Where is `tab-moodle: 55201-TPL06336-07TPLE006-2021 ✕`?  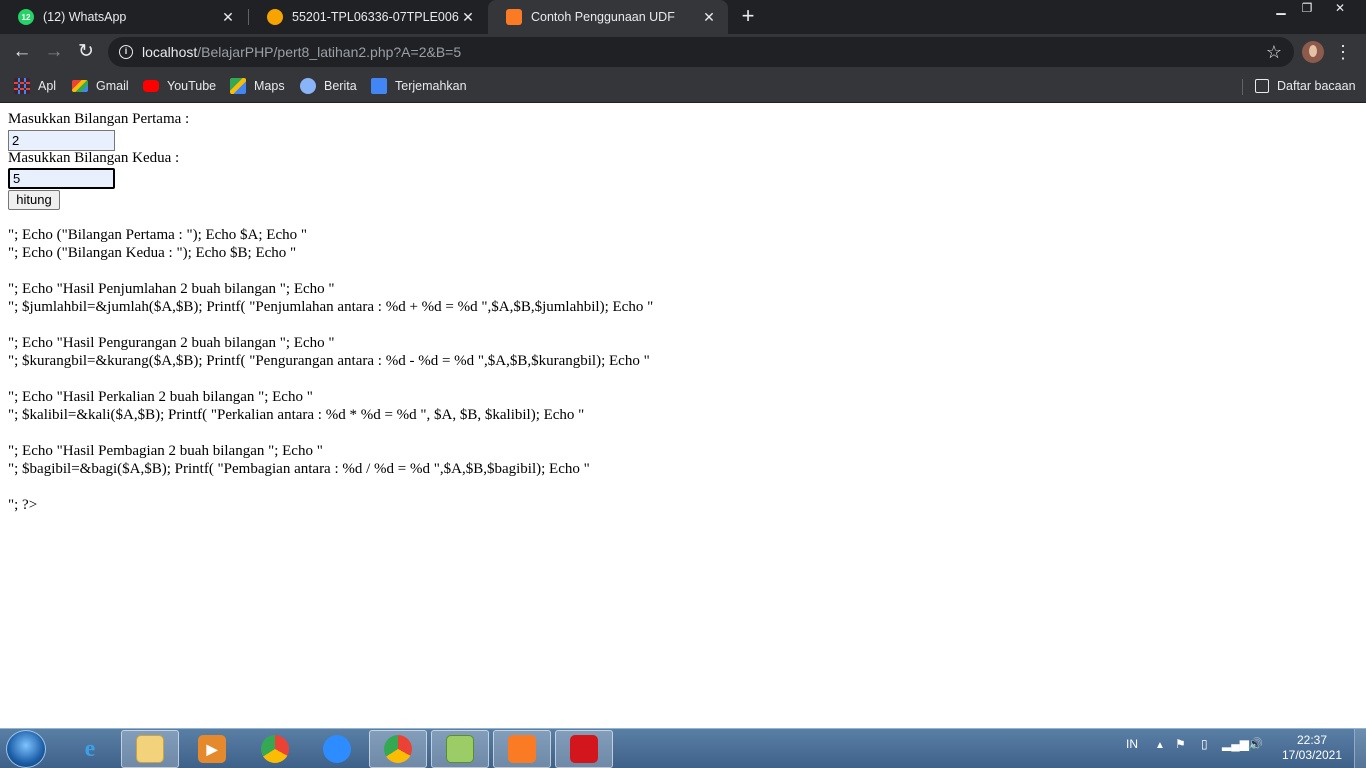 tab-moodle: 55201-TPL06336-07TPLE006-2021 ✕ is located at coordinates (368, 17).